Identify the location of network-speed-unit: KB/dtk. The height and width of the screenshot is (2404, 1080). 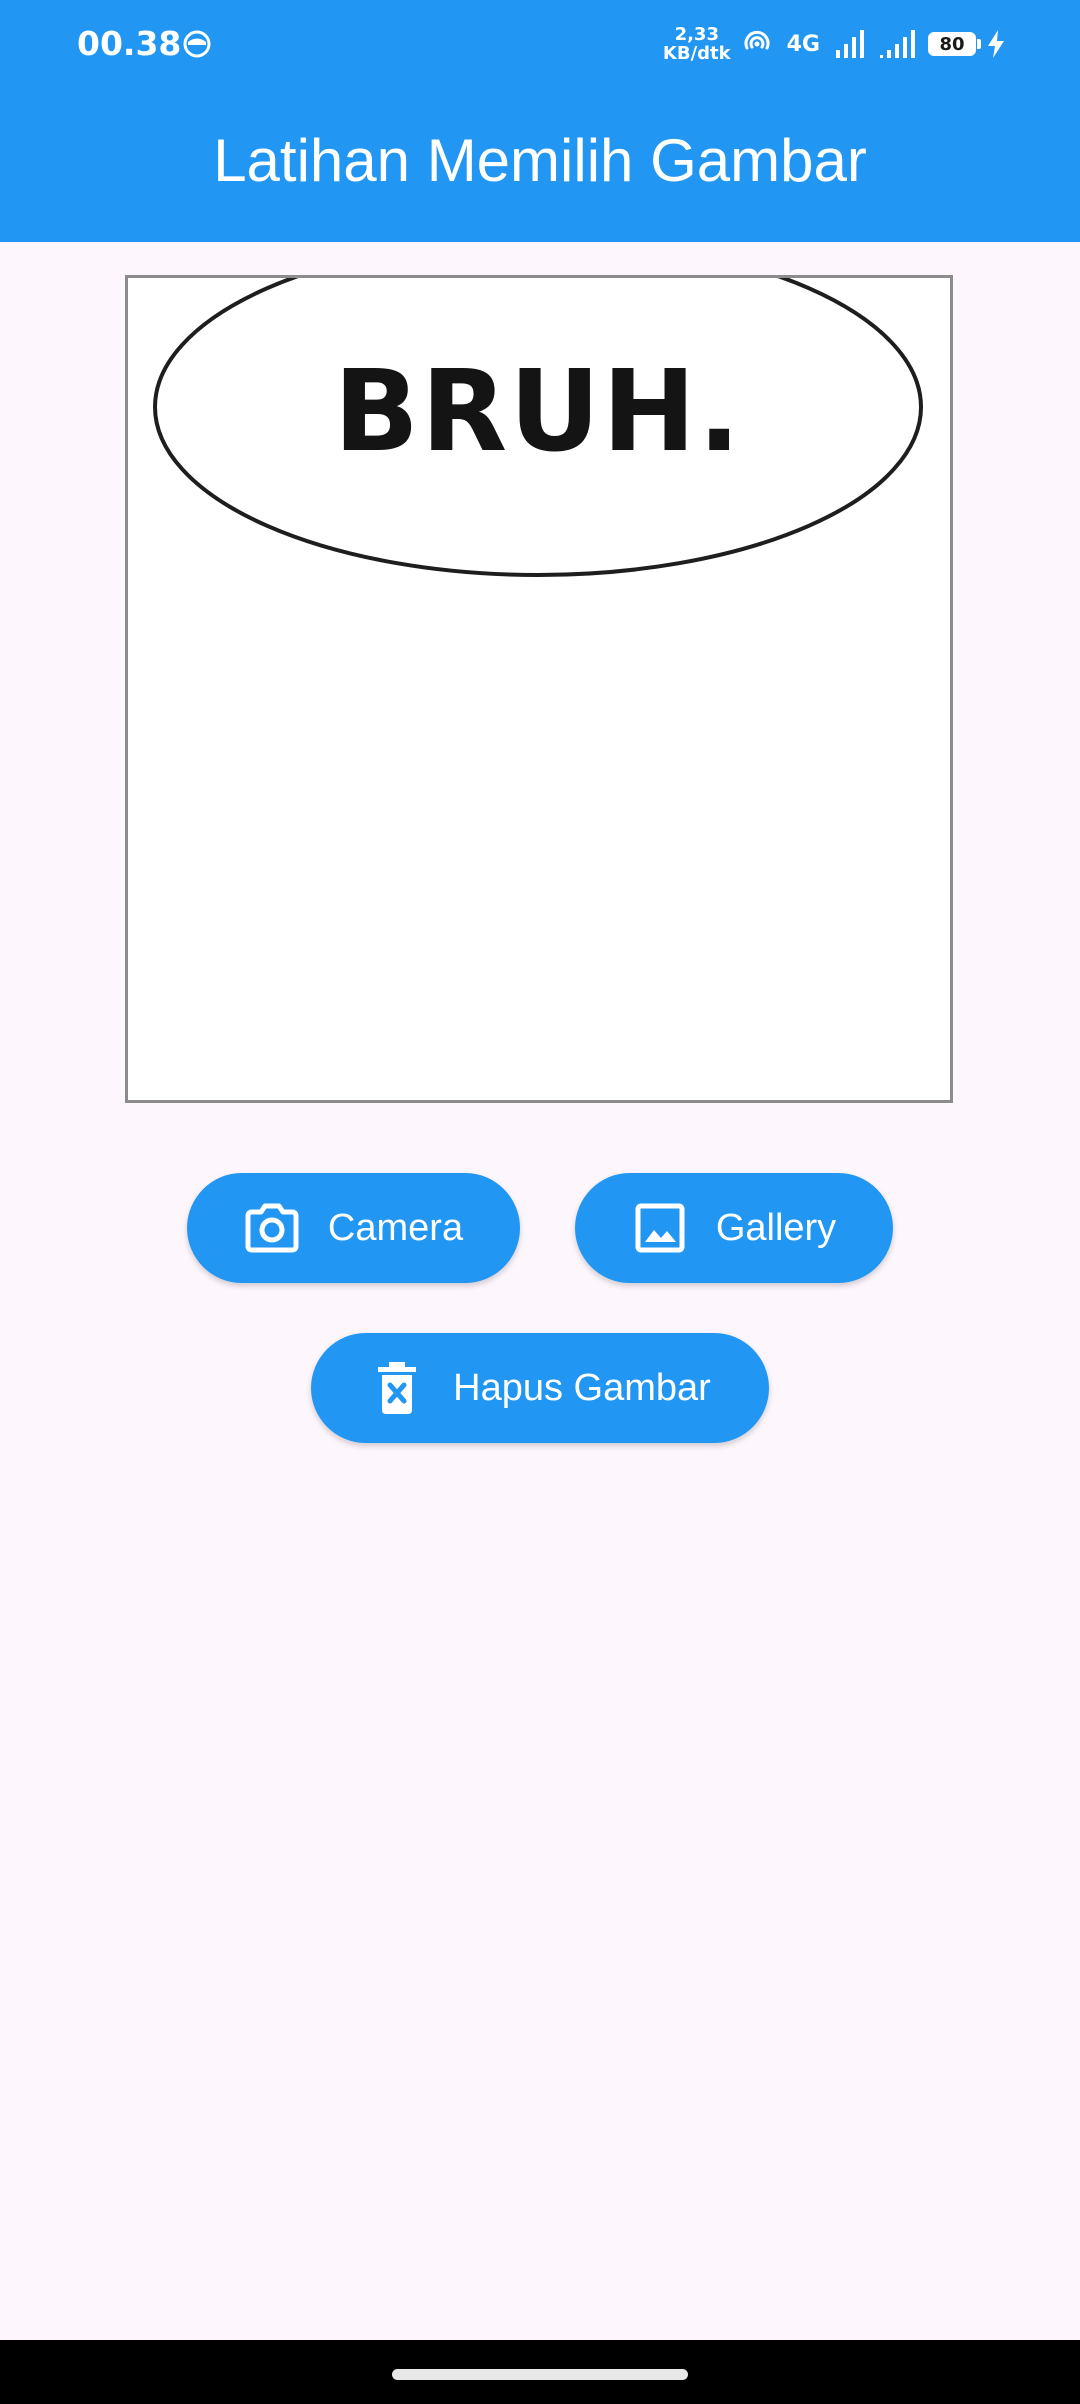
(696, 53).